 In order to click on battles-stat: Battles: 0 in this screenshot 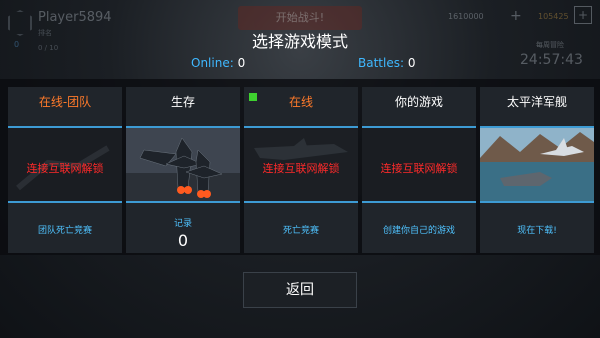, I will do `click(386, 63)`.